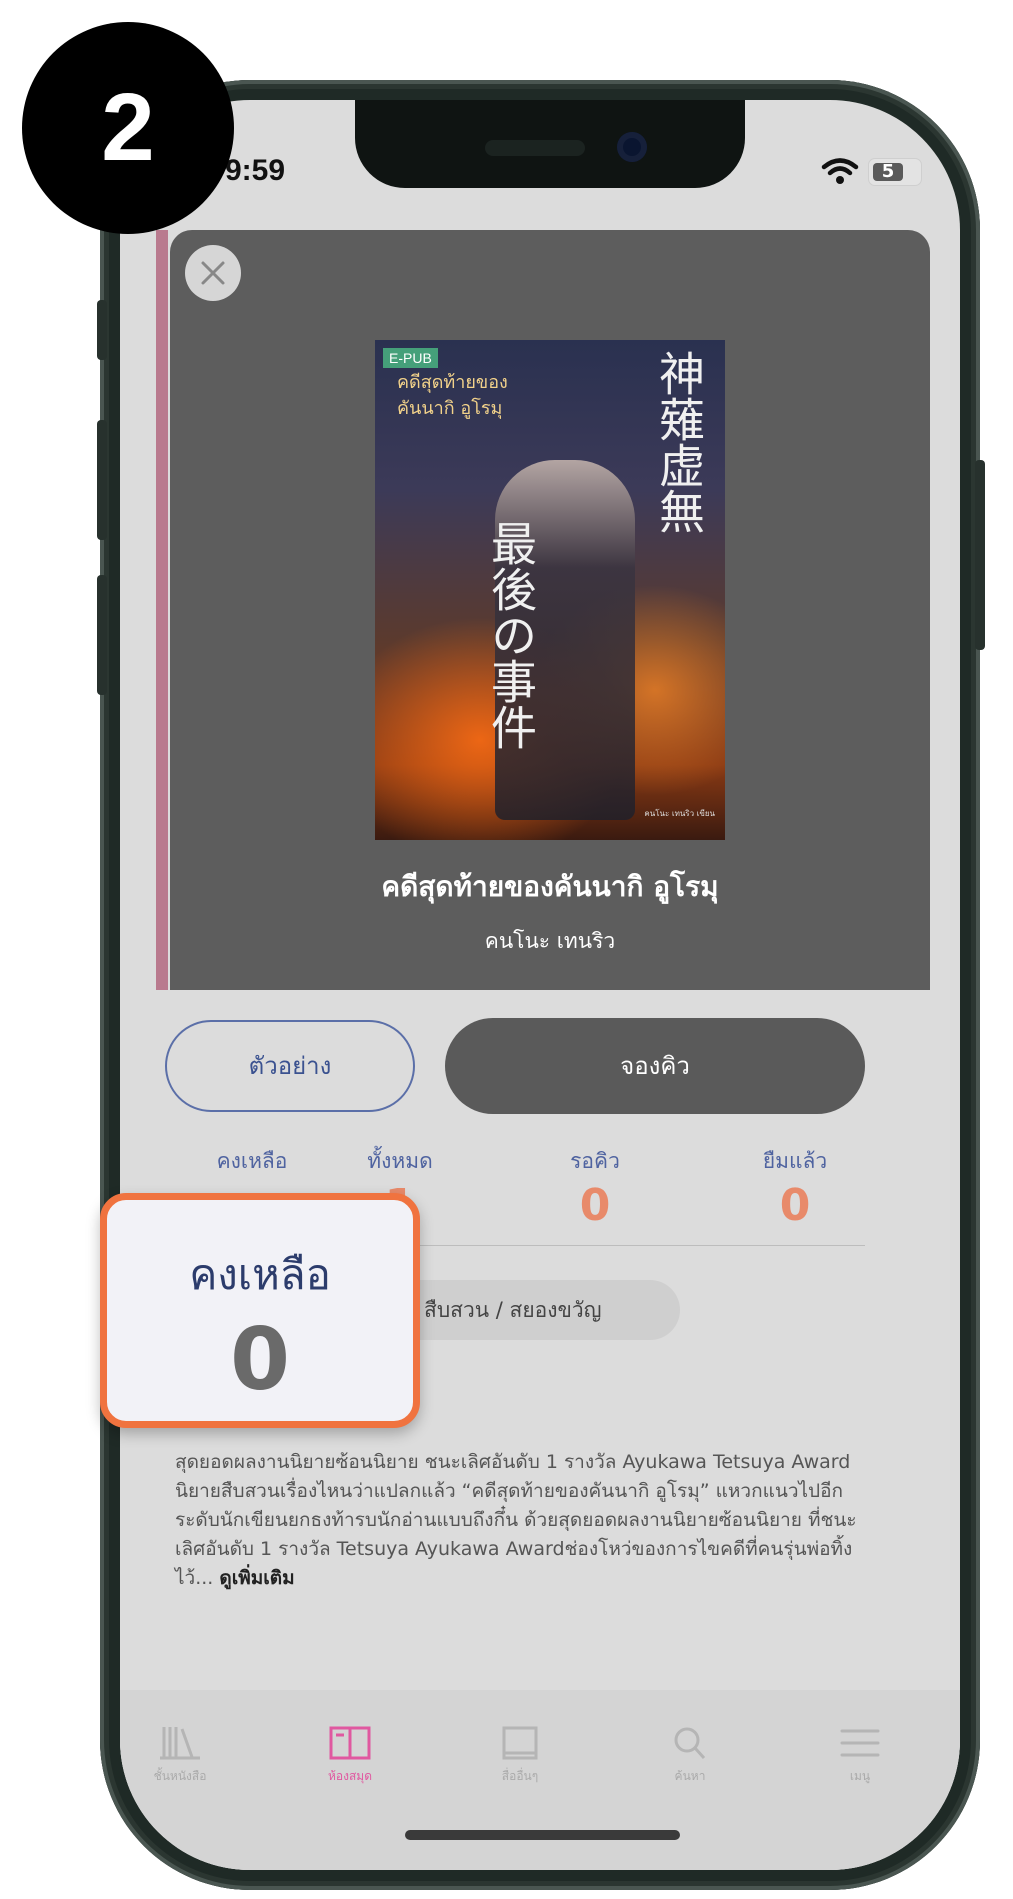 The height and width of the screenshot is (1899, 1013). What do you see at coordinates (180, 1743) in the screenshot?
I see `bookshelf-icon` at bounding box center [180, 1743].